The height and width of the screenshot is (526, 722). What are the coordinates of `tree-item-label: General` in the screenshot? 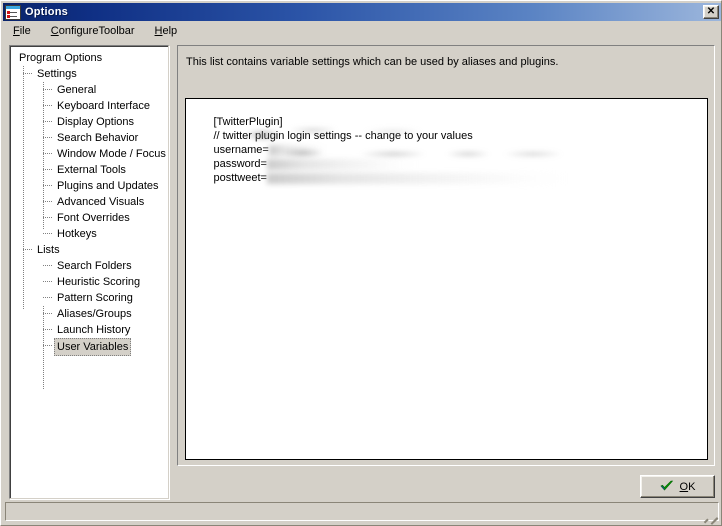 It's located at (77, 90).